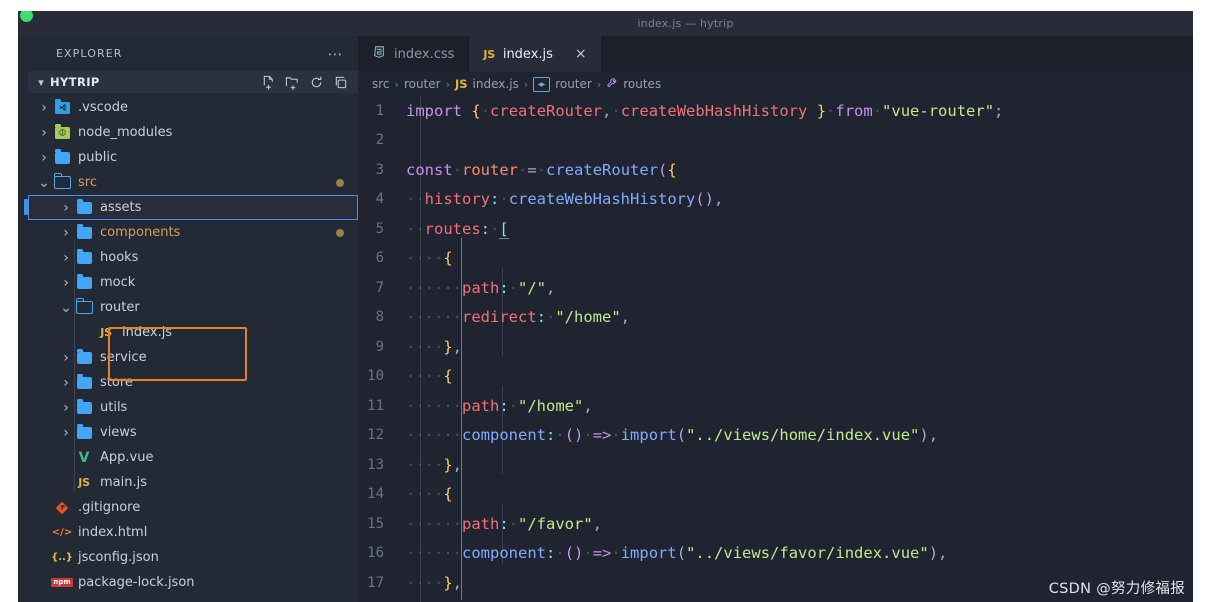  Describe the element at coordinates (775, 495) in the screenshot. I see `code-line: 14 ····{` at that location.